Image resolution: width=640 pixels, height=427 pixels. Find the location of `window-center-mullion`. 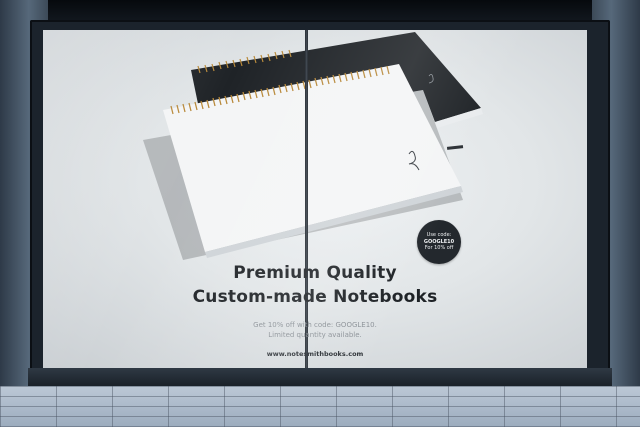

window-center-mullion is located at coordinates (306, 199).